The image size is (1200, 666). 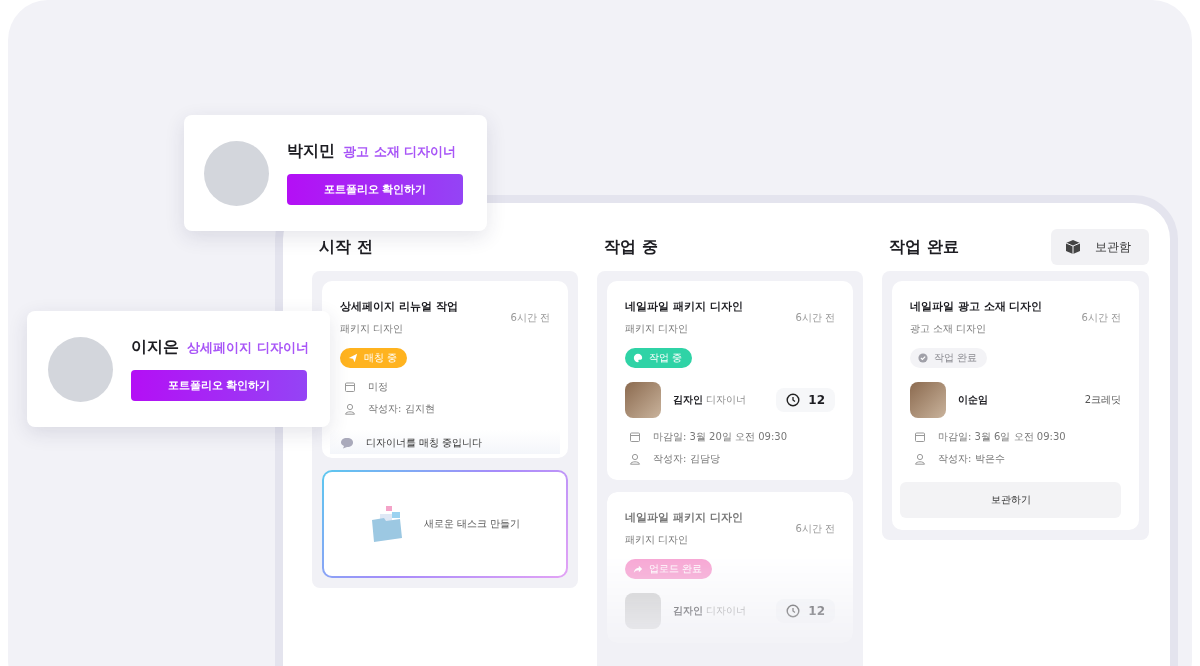 I want to click on new-task-card: 새로운 태스크 만들기, so click(x=445, y=524).